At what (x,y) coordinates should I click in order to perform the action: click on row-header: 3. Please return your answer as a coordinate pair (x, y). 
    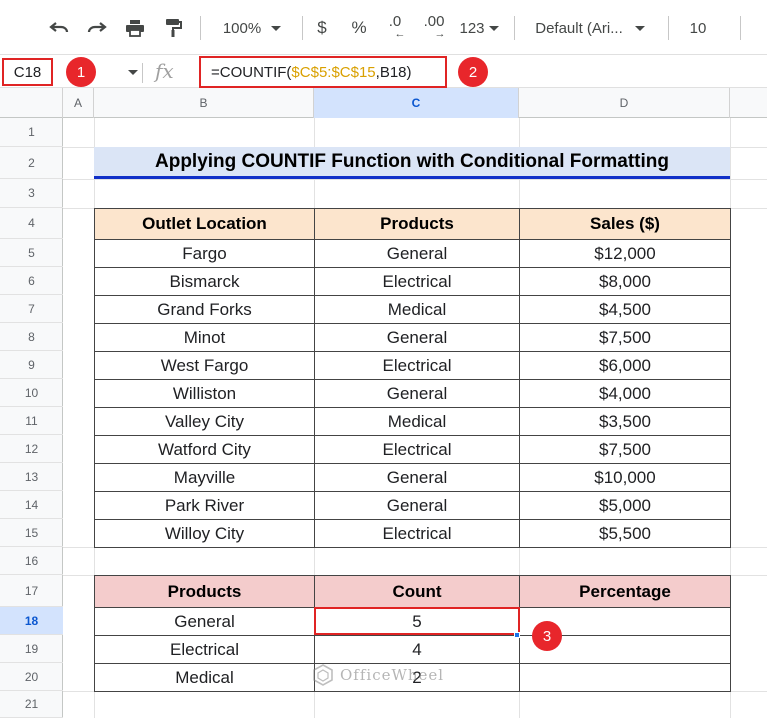
    Looking at the image, I should click on (31, 193).